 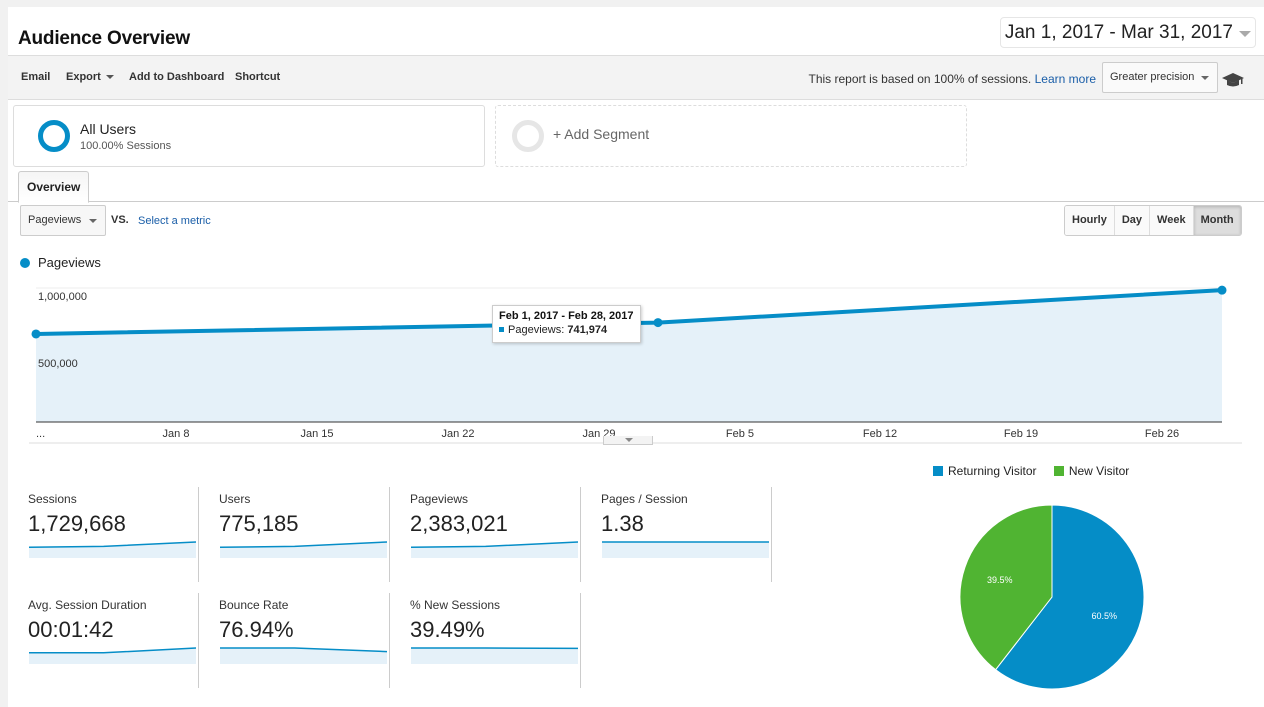 I want to click on scorecard-value: 1.38, so click(x=622, y=523).